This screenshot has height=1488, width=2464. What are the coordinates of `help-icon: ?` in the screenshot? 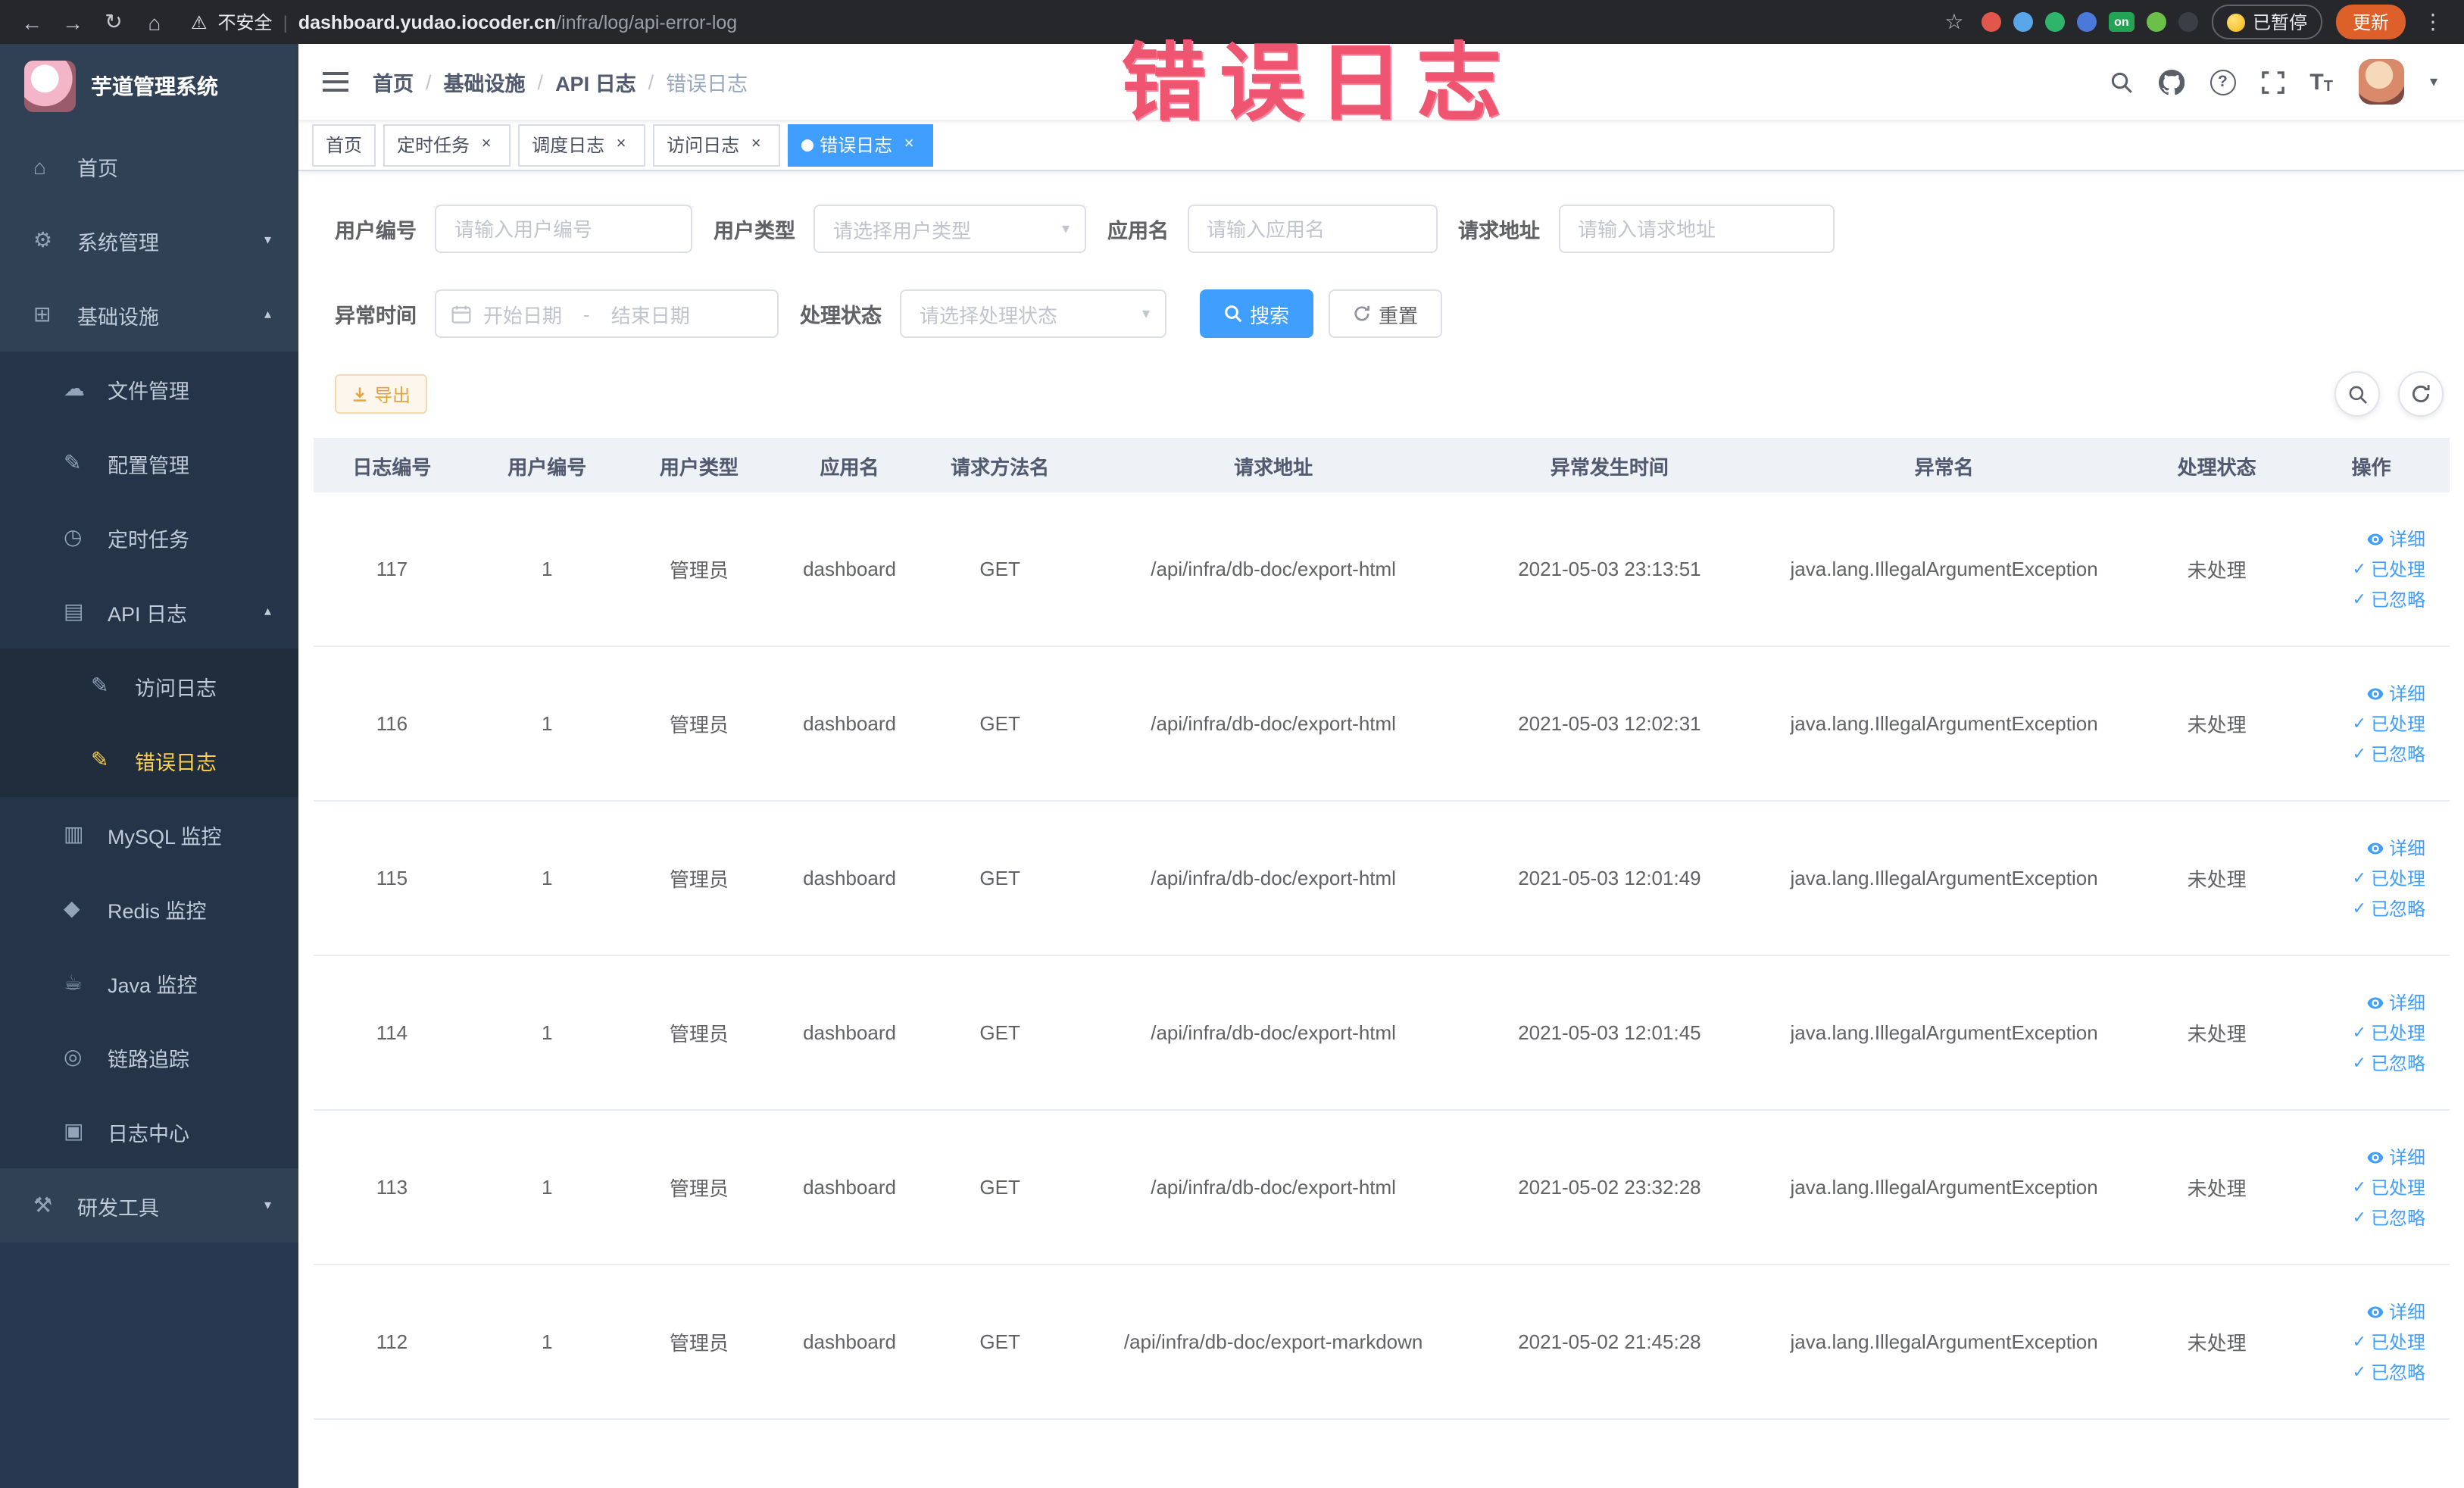 It's located at (2222, 82).